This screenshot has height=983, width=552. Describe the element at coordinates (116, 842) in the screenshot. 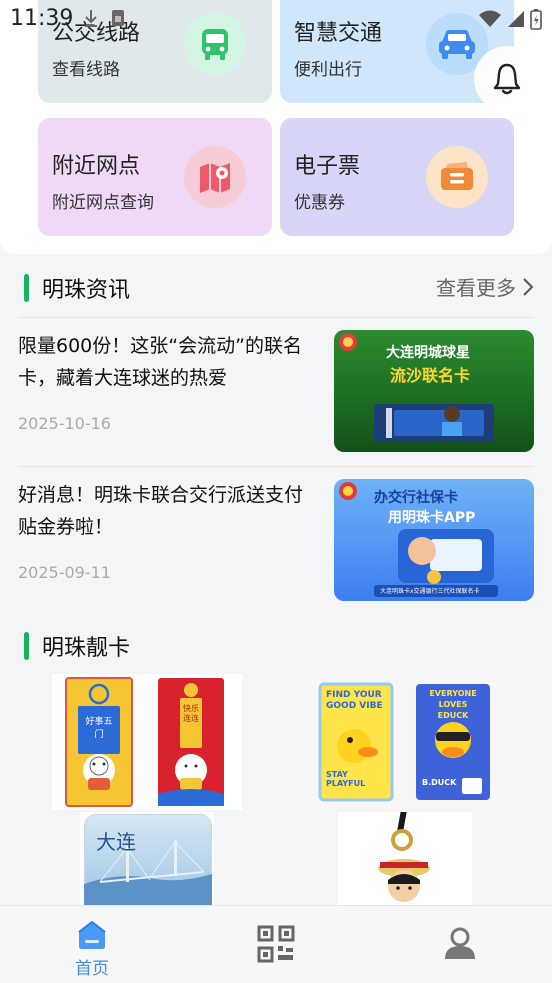

I see `card-text: 大连` at that location.